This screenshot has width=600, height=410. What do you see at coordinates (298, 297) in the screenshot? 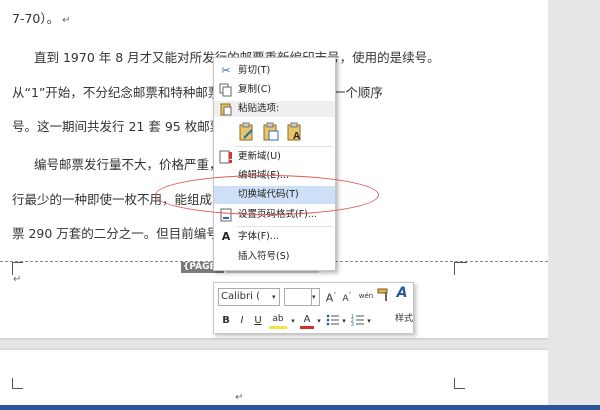
I see `font-size-box` at bounding box center [298, 297].